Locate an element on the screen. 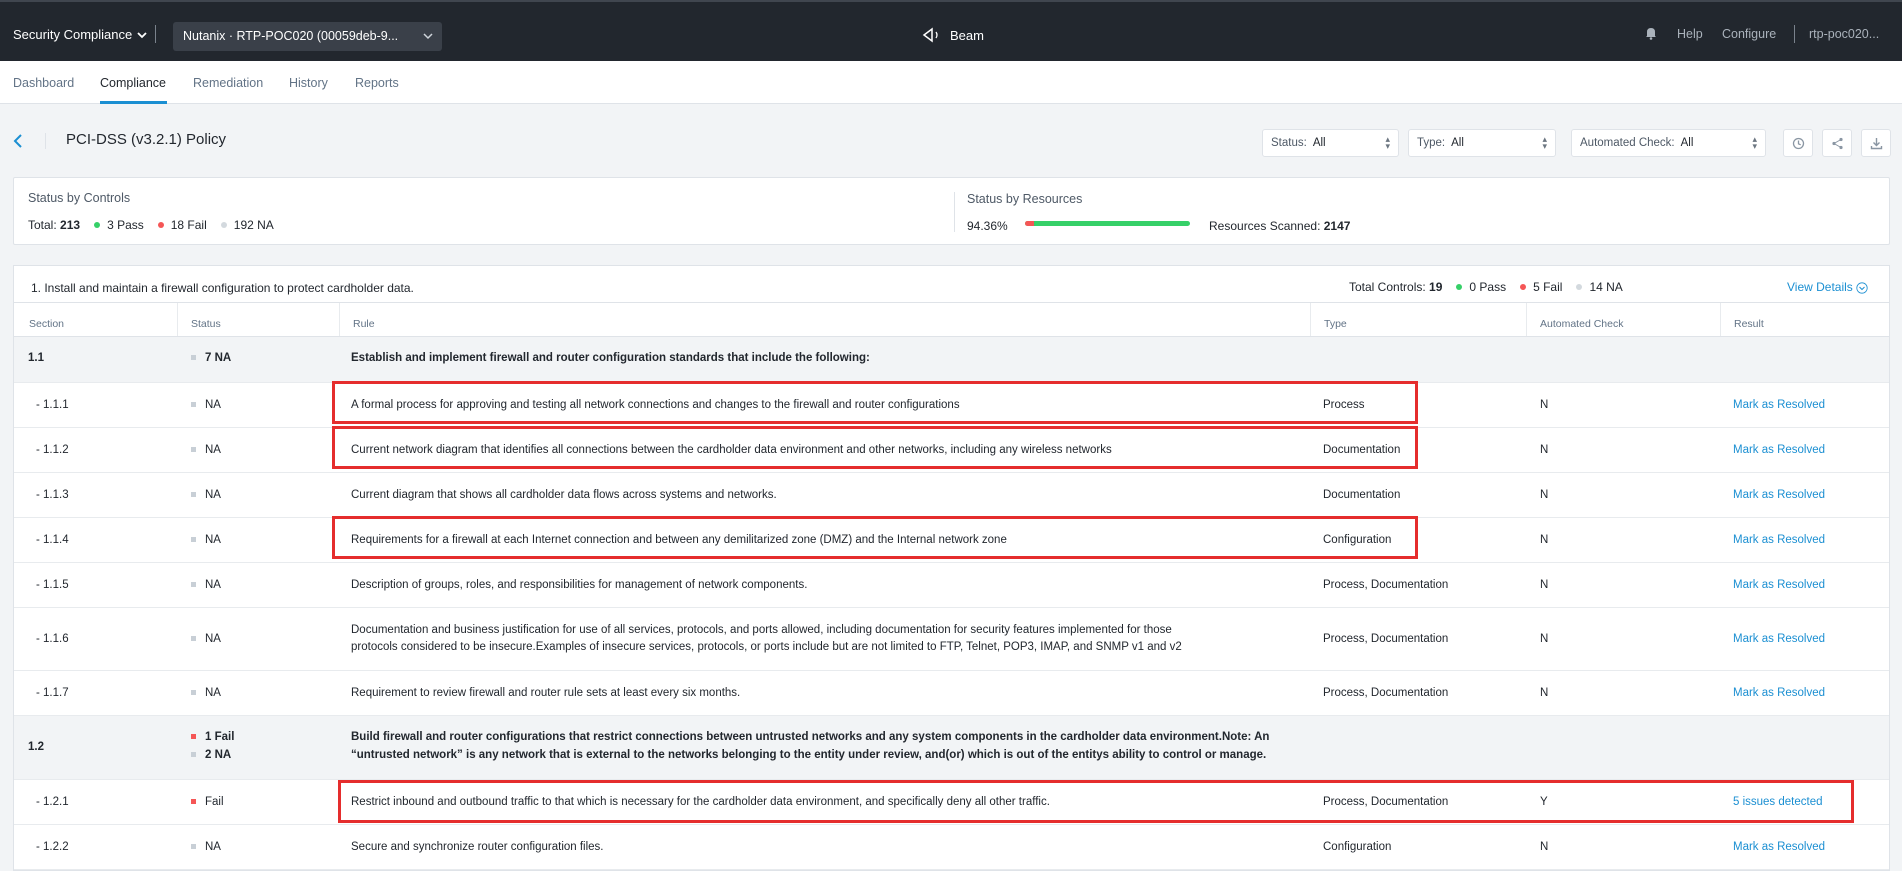  total-label: Total: is located at coordinates (42, 225).